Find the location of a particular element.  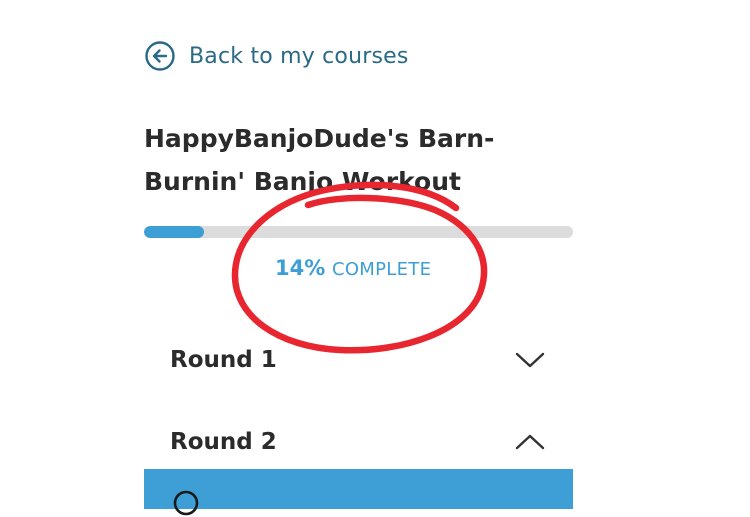

back-to-courses-link: Back to my courses is located at coordinates (276, 56).